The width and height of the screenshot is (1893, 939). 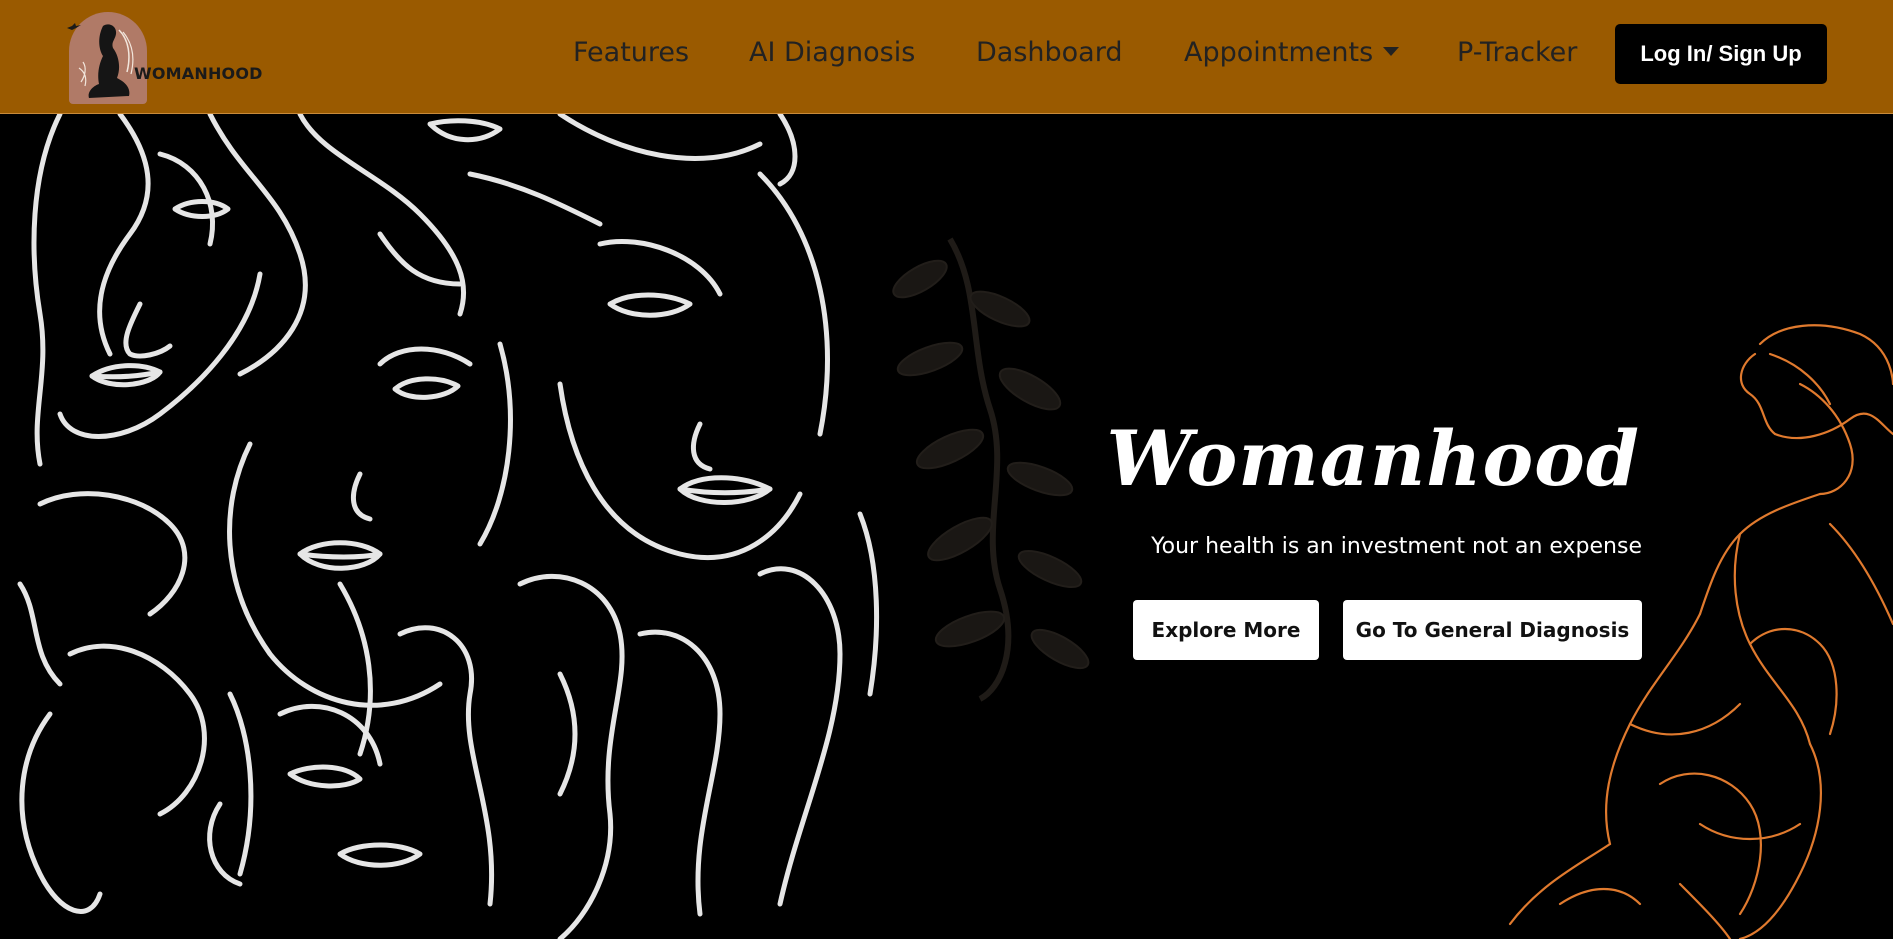 I want to click on hero-title: Womanhood, so click(x=1373, y=458).